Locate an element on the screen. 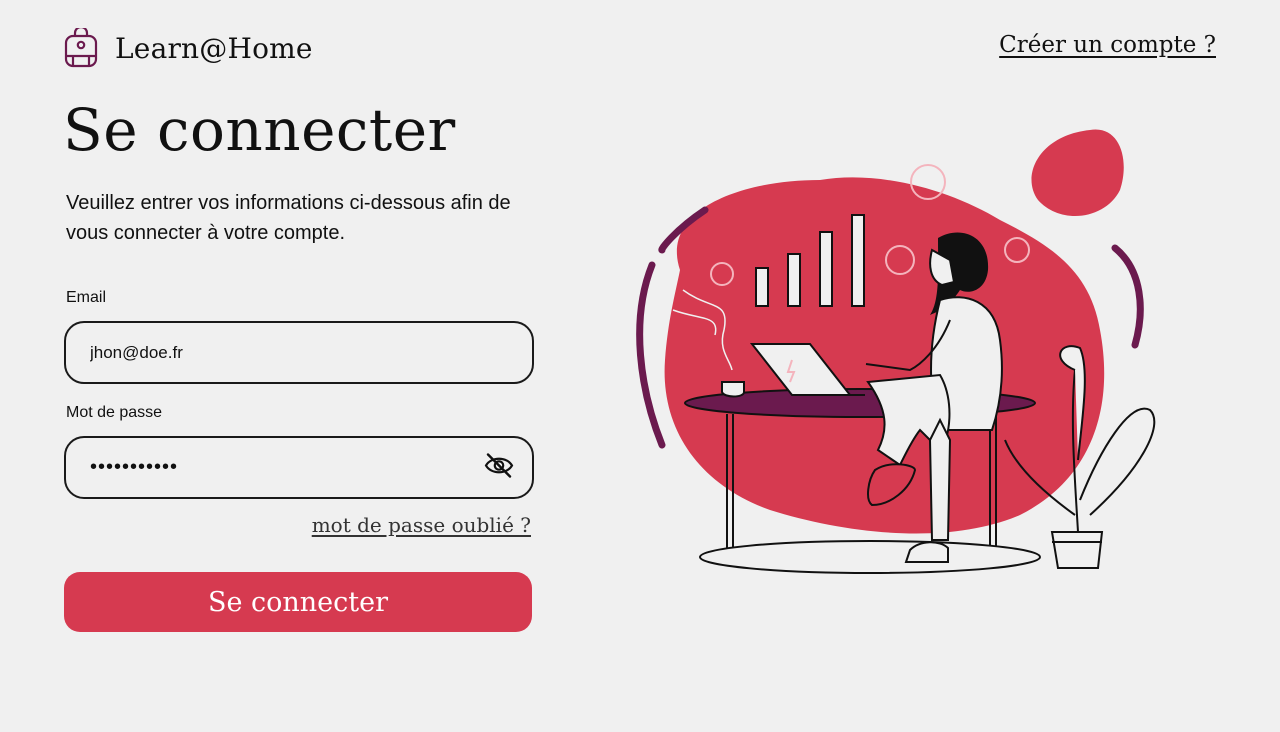 This screenshot has width=1280, height=732. brand-logo: Learn@Home is located at coordinates (188, 48).